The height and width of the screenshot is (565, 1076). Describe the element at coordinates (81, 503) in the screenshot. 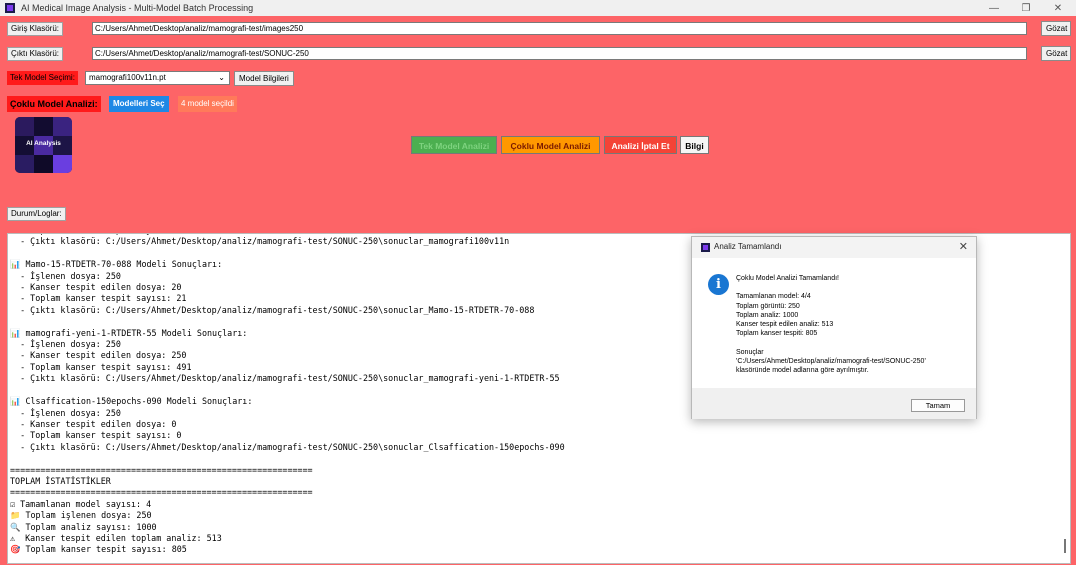

I see `log-line: ☑ Tamamlanan model sayısı: 4` at that location.